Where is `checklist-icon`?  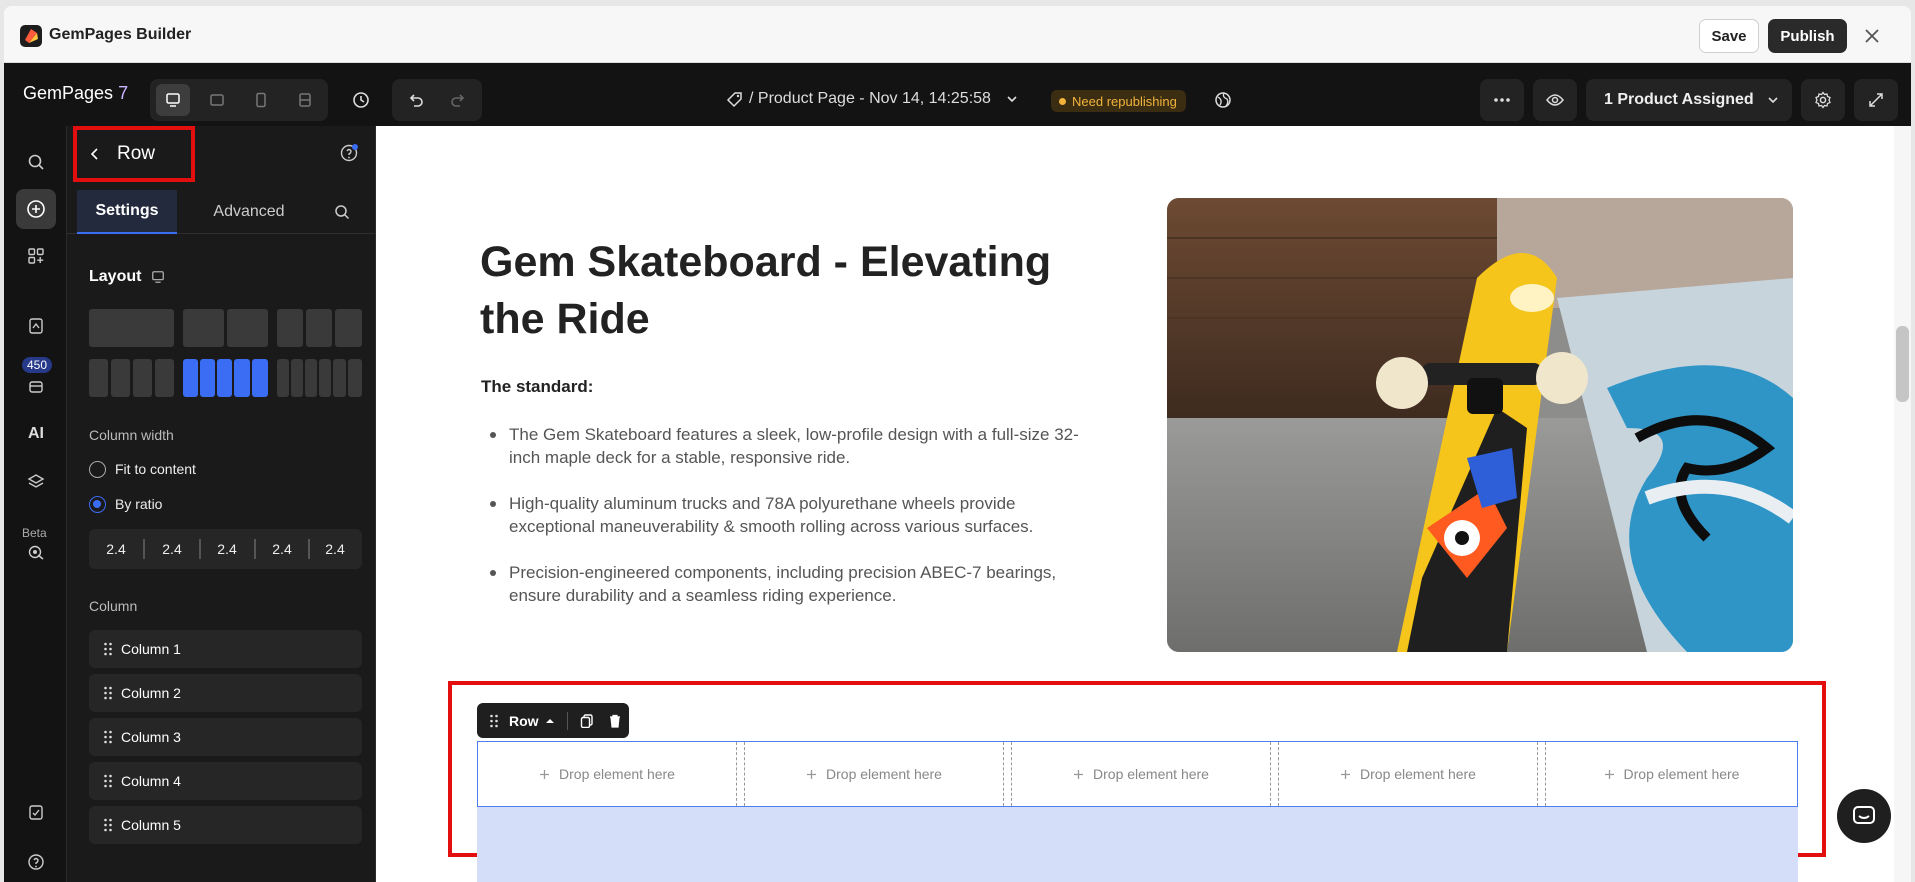
checklist-icon is located at coordinates (36, 812).